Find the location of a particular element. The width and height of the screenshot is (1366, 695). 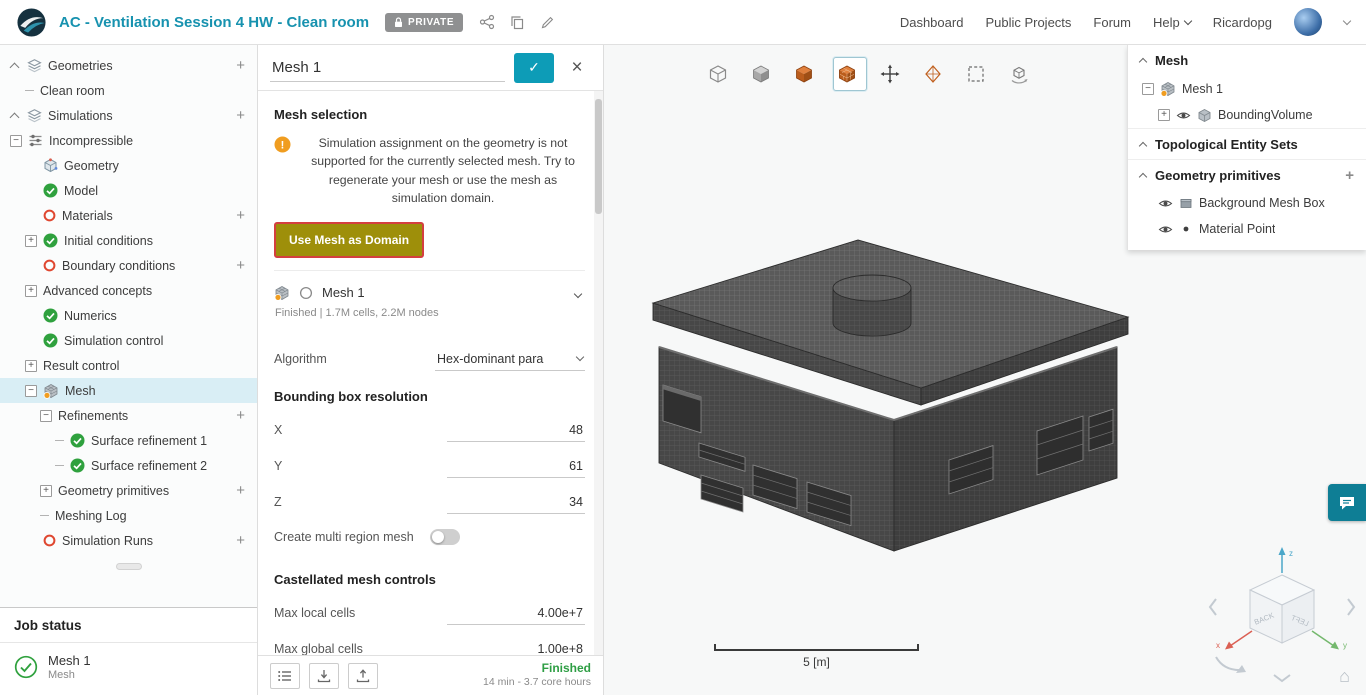

right-section-geometry-primitives: Geometry primitives + is located at coordinates (1247, 174).